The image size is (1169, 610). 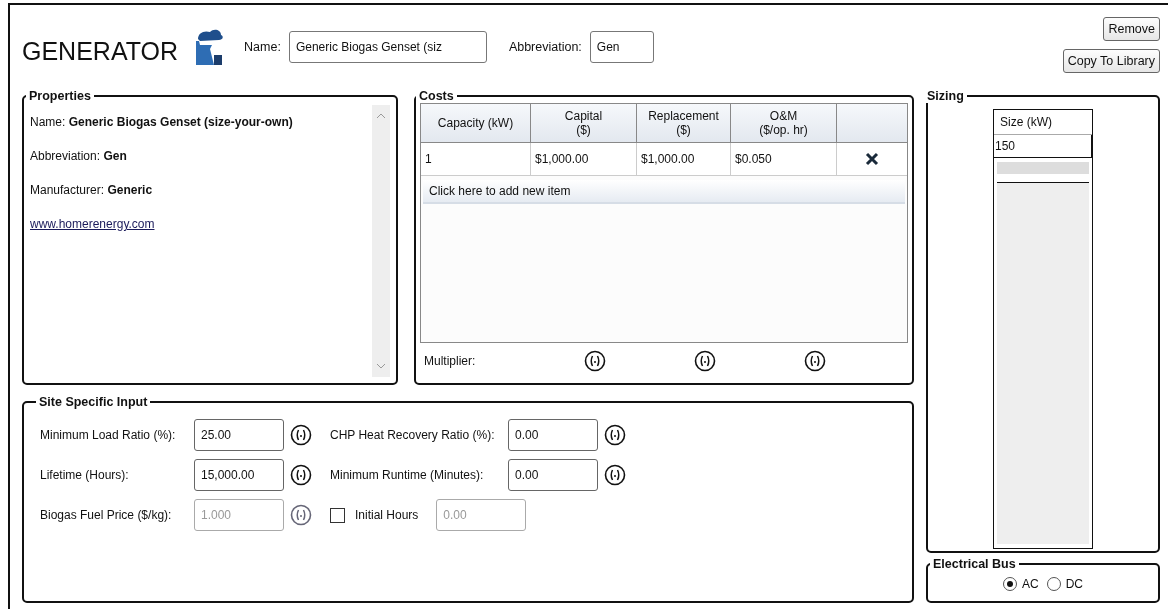 I want to click on field-label: Lifetime (Hours):, so click(x=85, y=475).